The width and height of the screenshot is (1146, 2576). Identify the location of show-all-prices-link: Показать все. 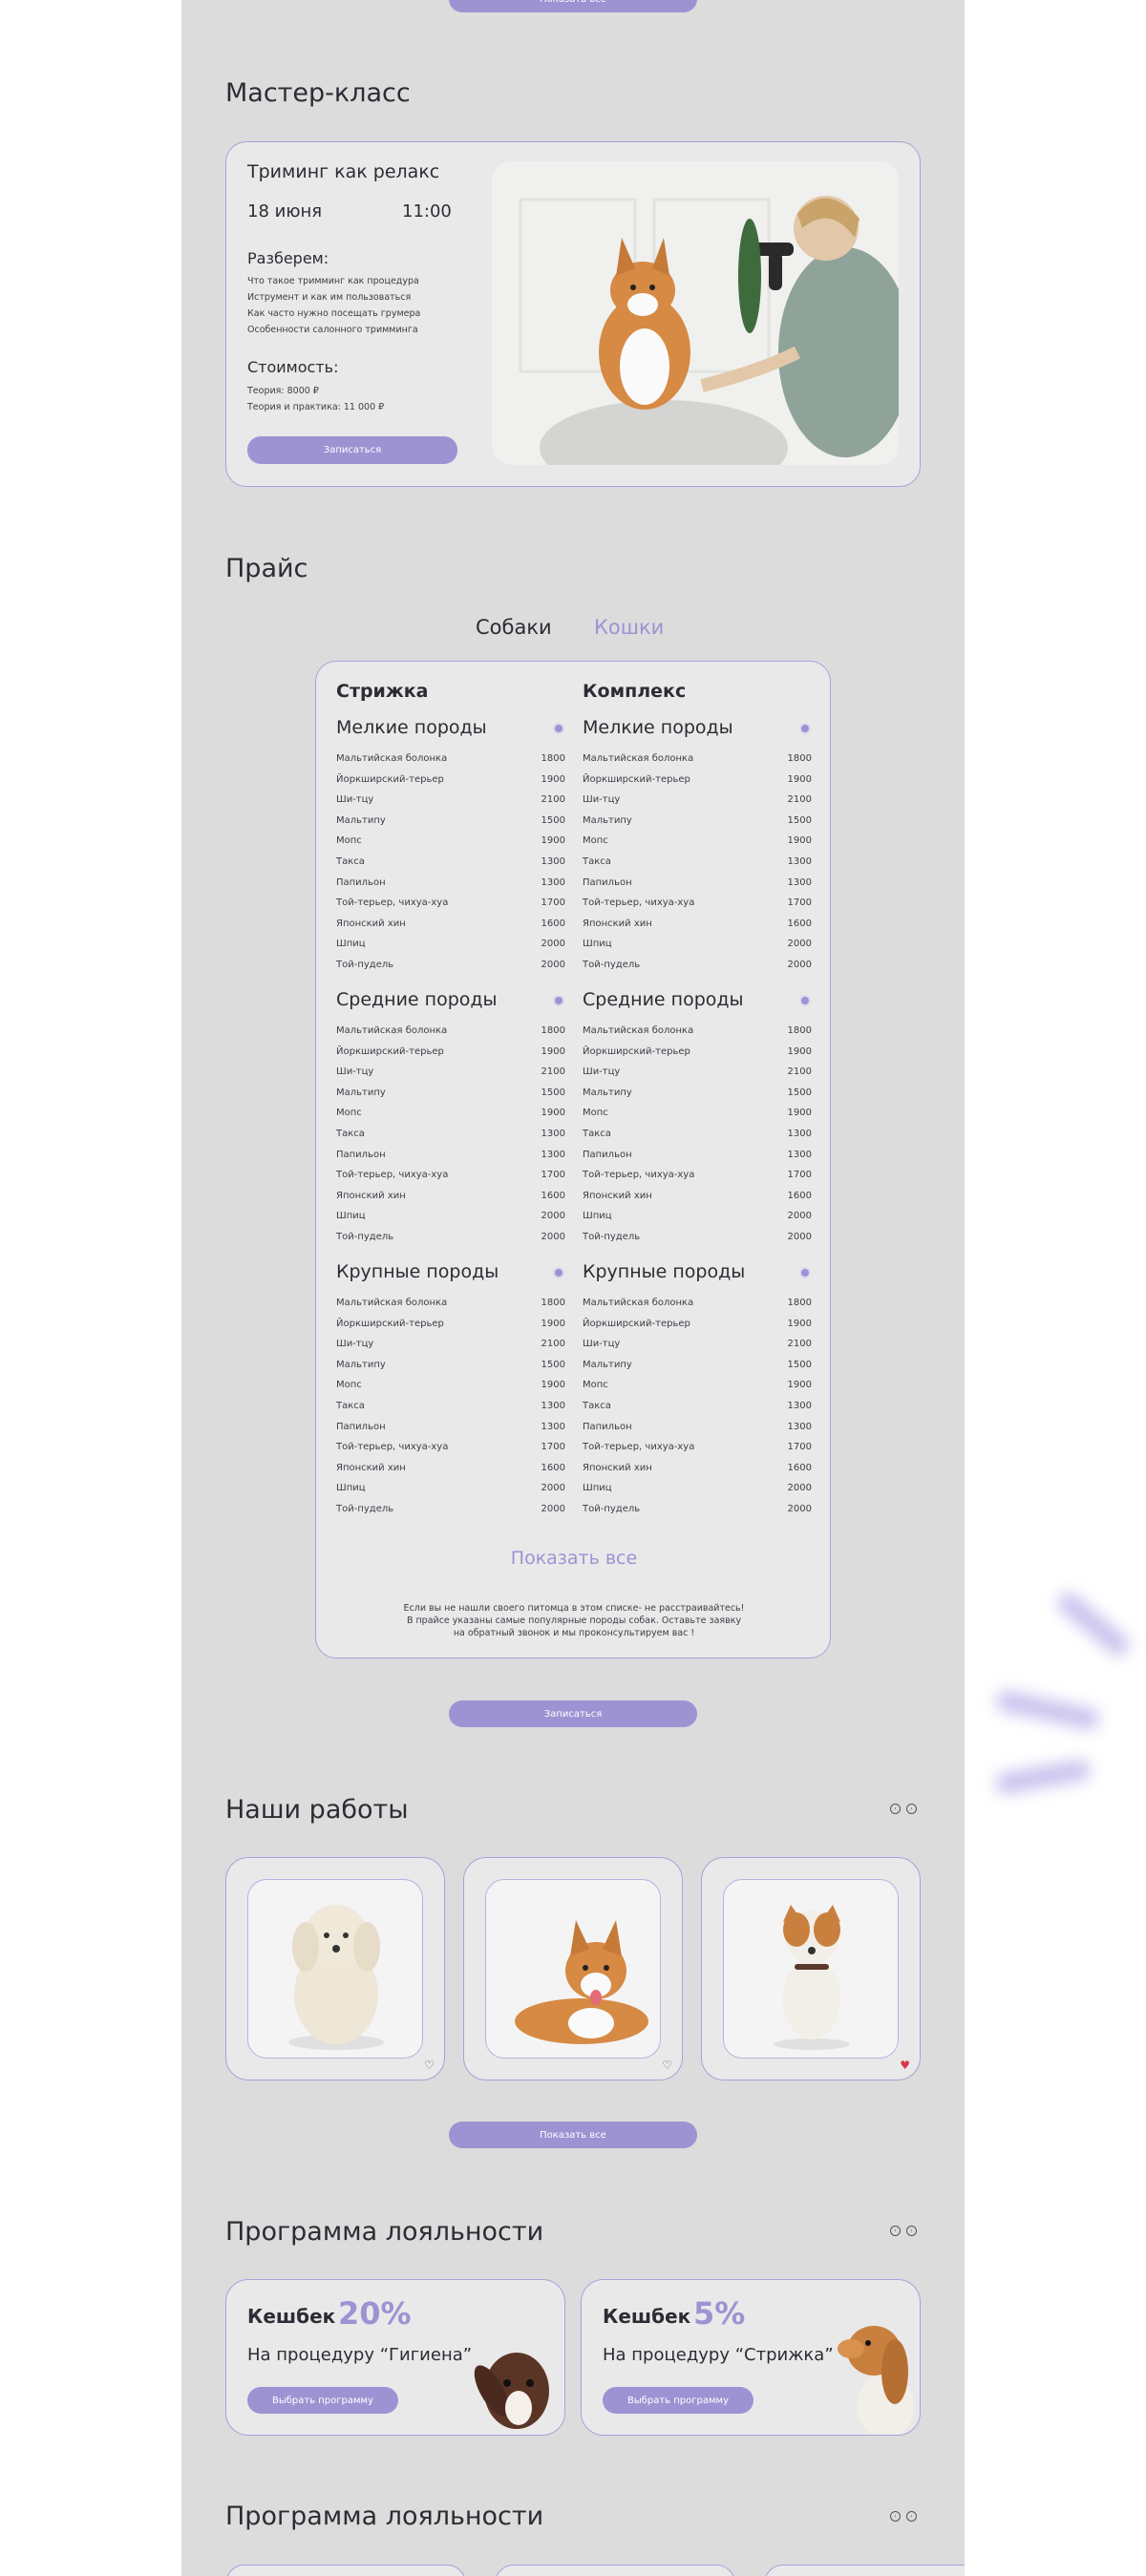
(574, 1558).